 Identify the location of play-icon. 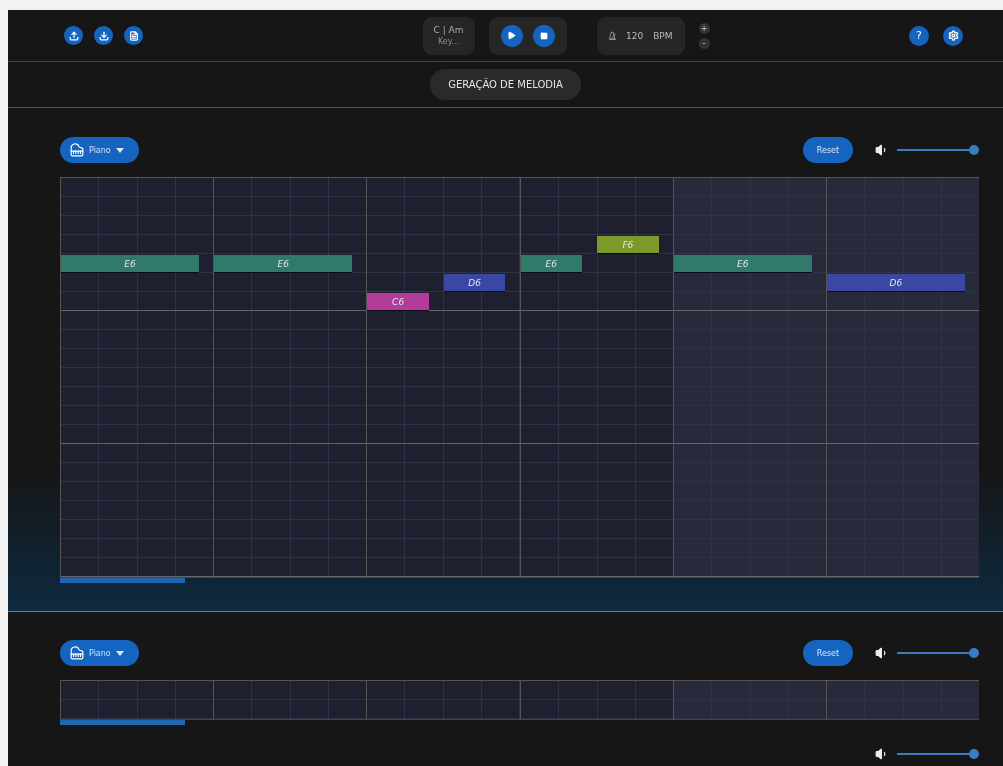
(511, 35).